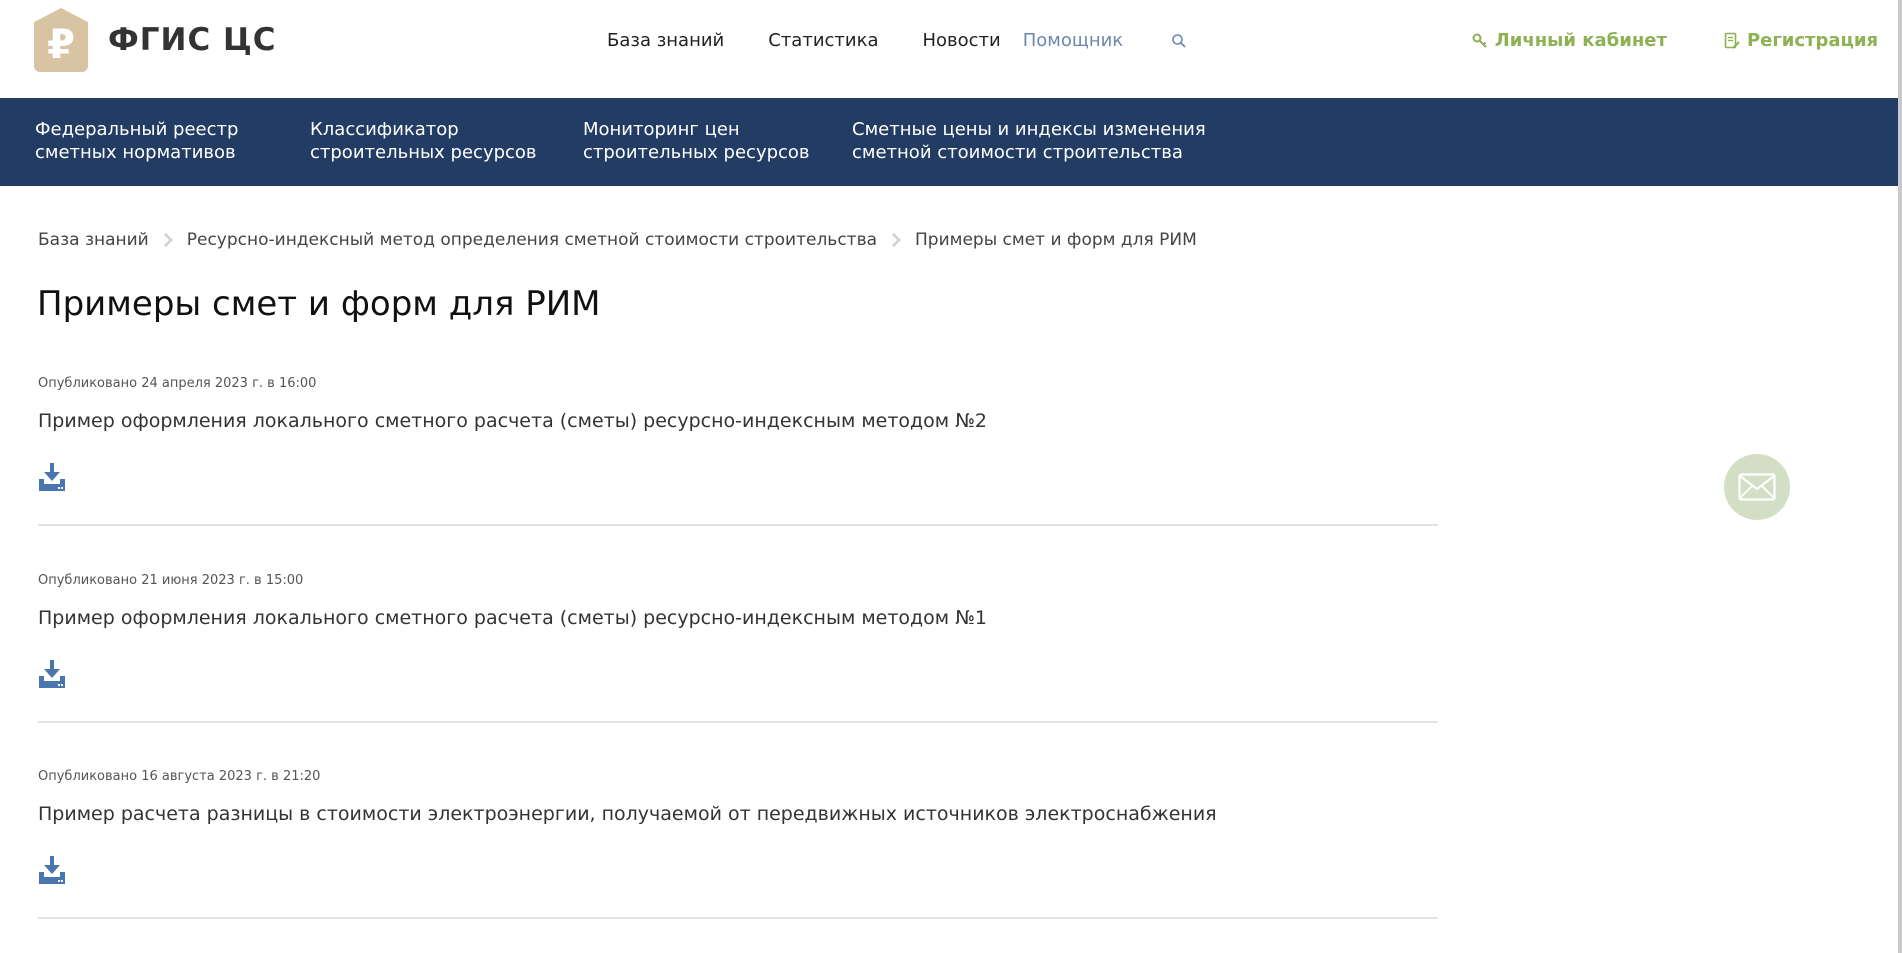  Describe the element at coordinates (171, 580) in the screenshot. I see `publish-date: Опубликовано 21 июня 2023 г. в 15:00` at that location.